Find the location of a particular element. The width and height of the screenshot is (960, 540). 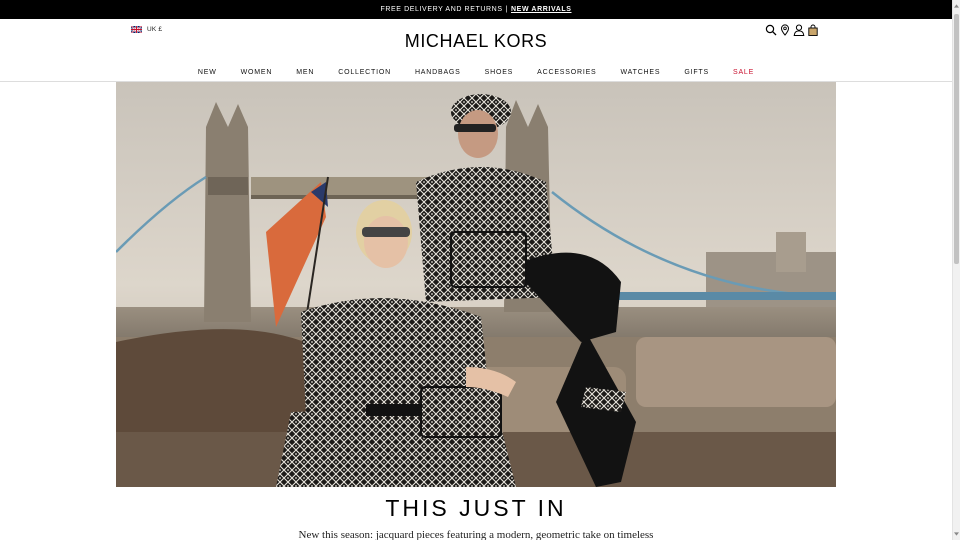

site-header: UK £ MICHAEL KORS is located at coordinates (476, 41).